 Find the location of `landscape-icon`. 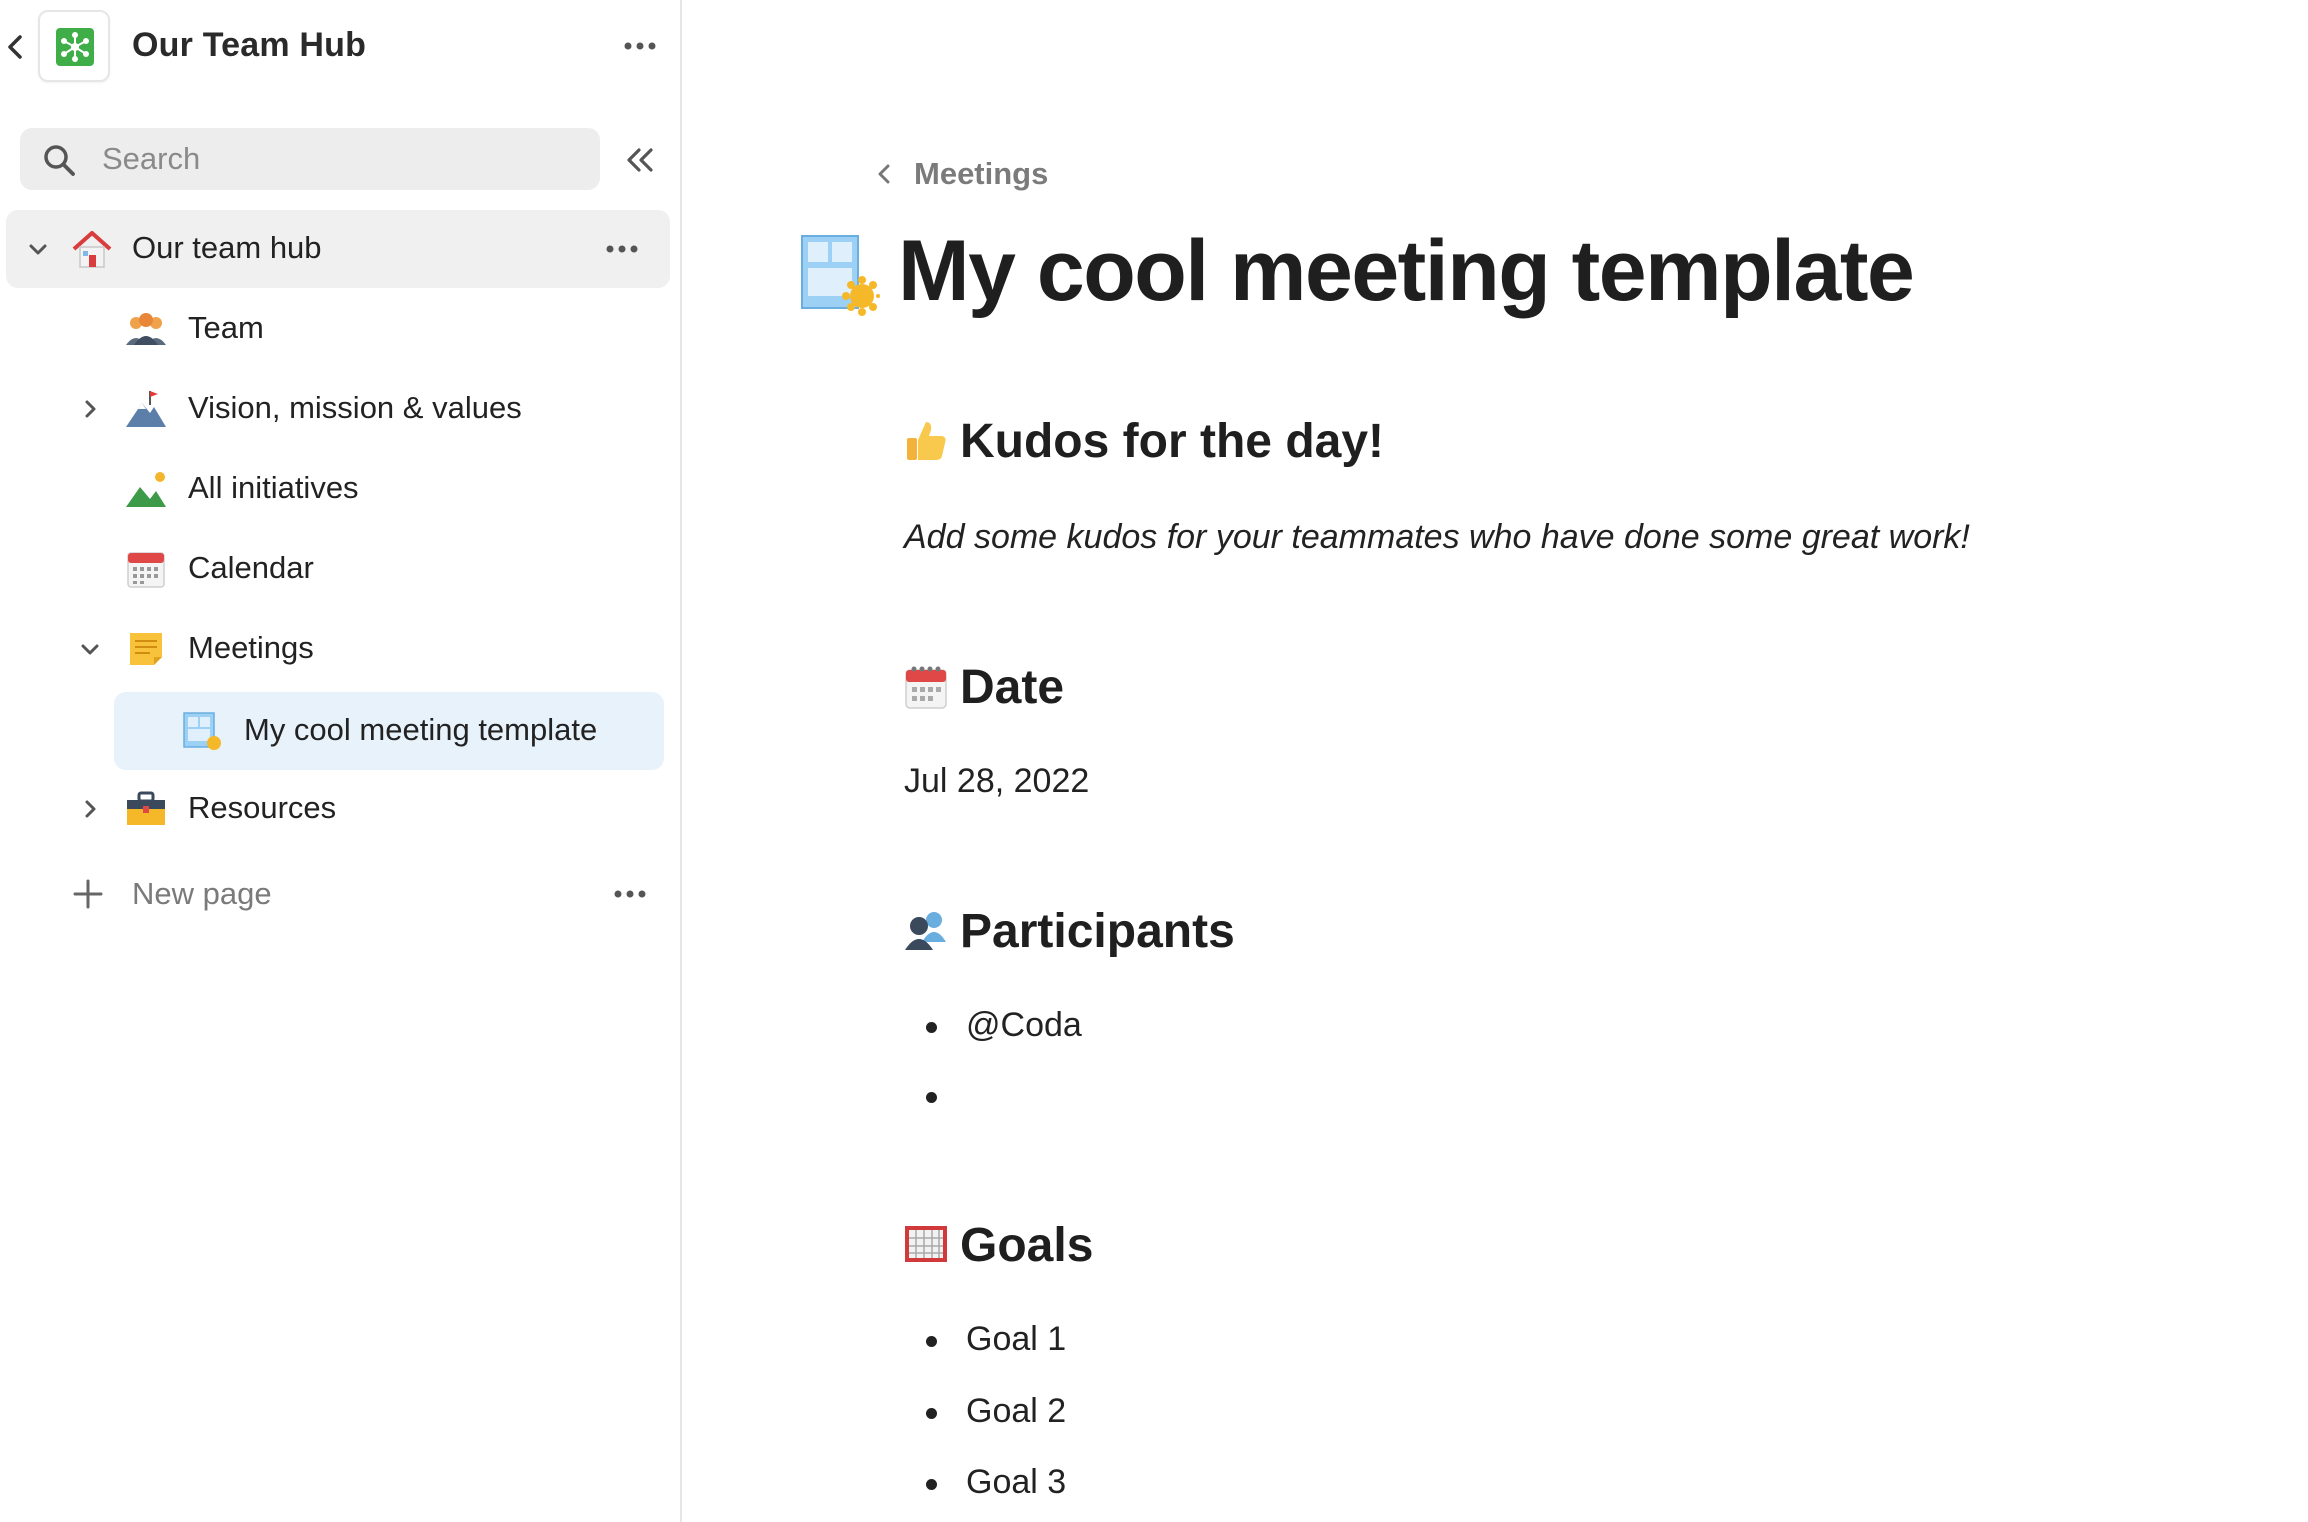

landscape-icon is located at coordinates (146, 489).